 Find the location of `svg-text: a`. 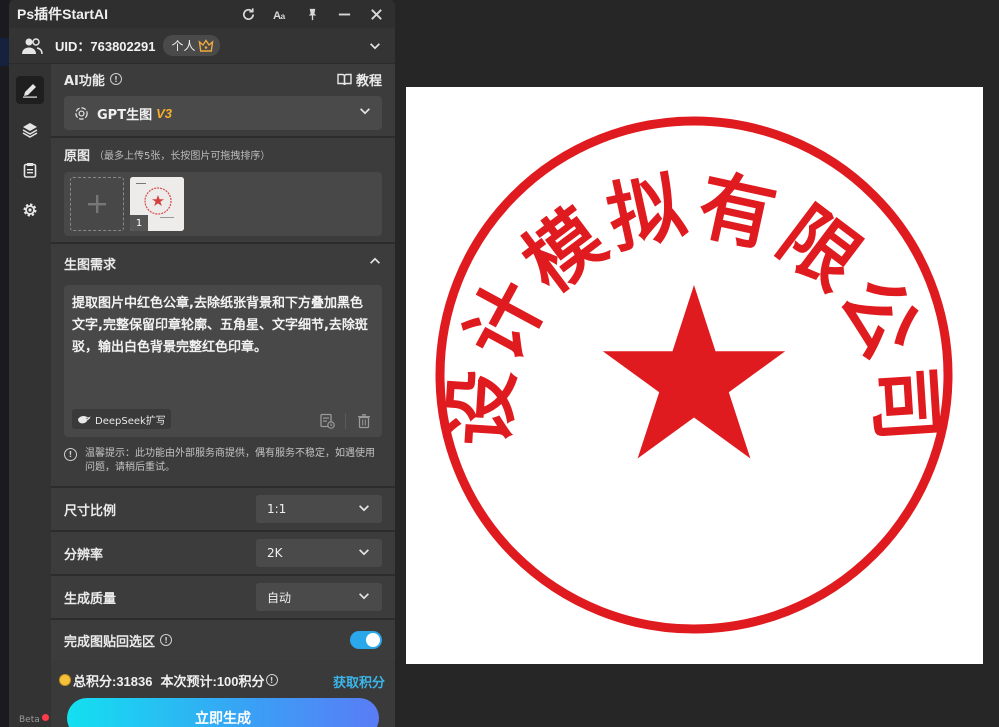

svg-text: a is located at coordinates (282, 16).